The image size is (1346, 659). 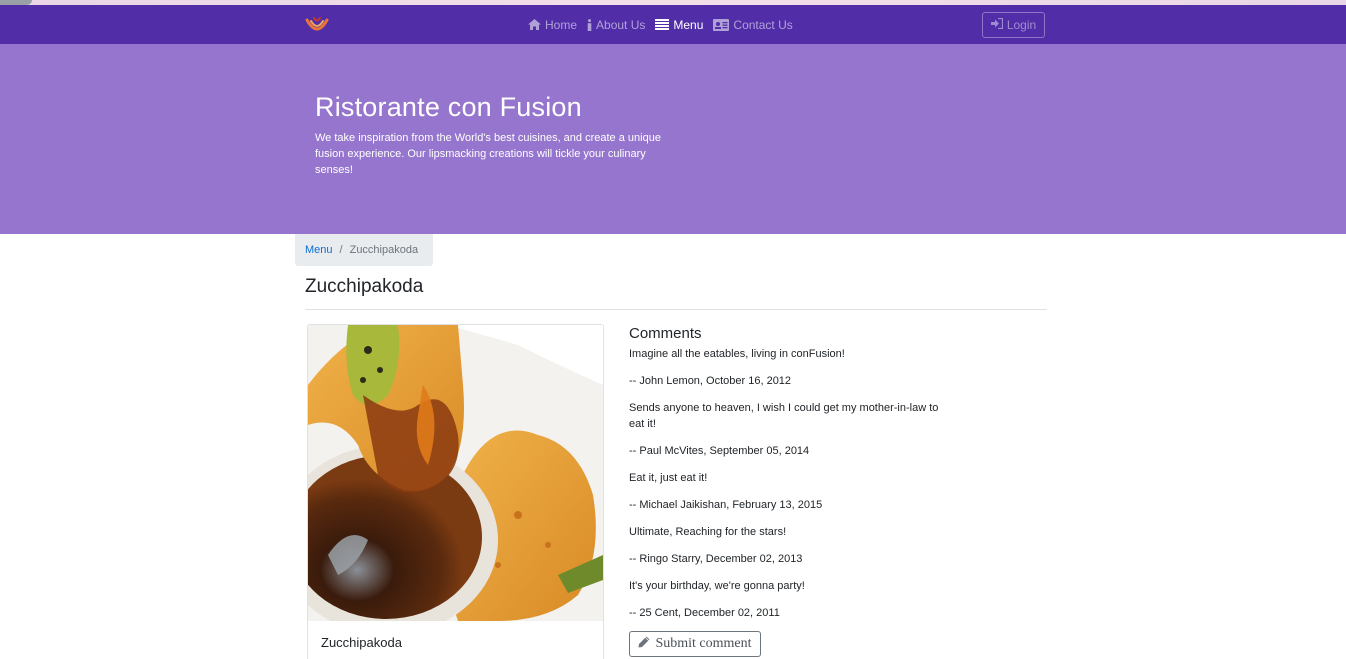 I want to click on comment-text: Ultimate, Reaching for the stars!, so click(x=708, y=532).